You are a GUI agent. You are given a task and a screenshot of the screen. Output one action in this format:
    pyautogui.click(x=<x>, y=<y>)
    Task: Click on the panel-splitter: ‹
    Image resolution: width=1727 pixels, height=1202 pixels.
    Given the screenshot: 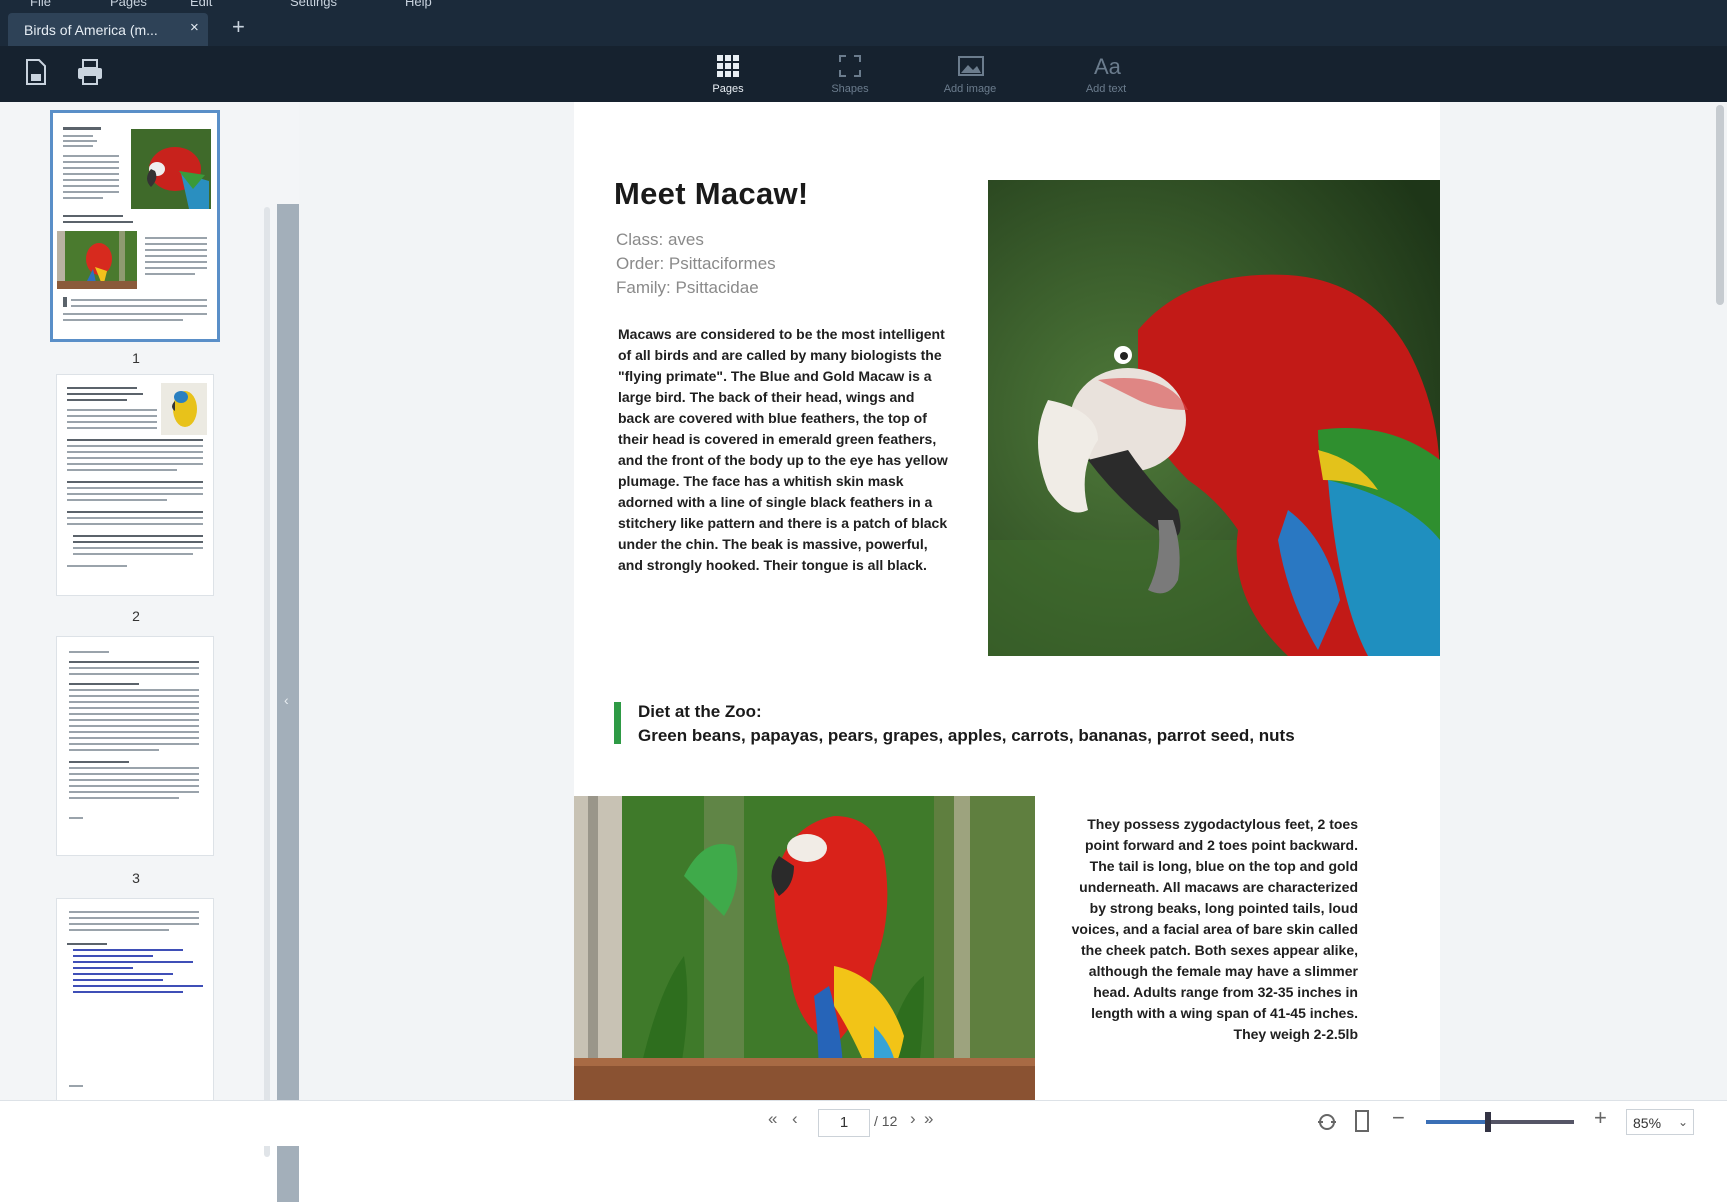 What is the action you would take?
    pyautogui.click(x=288, y=703)
    